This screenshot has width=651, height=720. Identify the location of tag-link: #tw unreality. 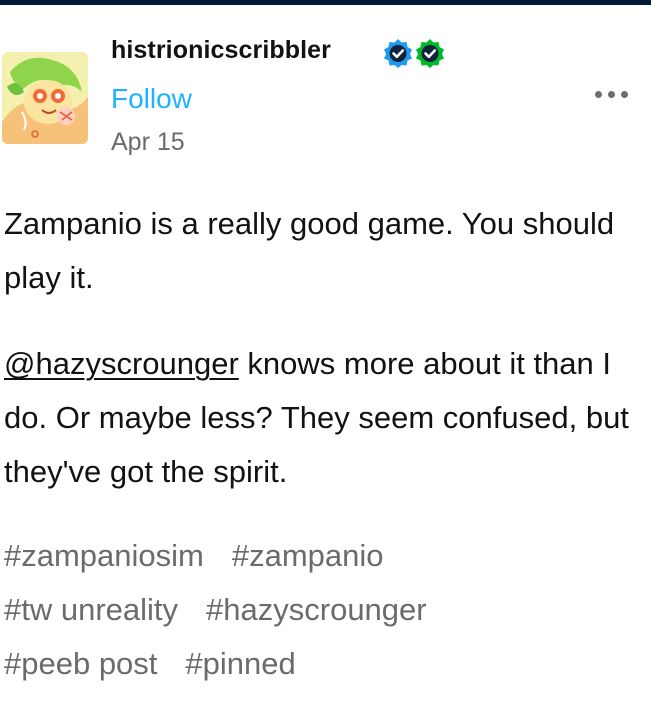
(91, 610).